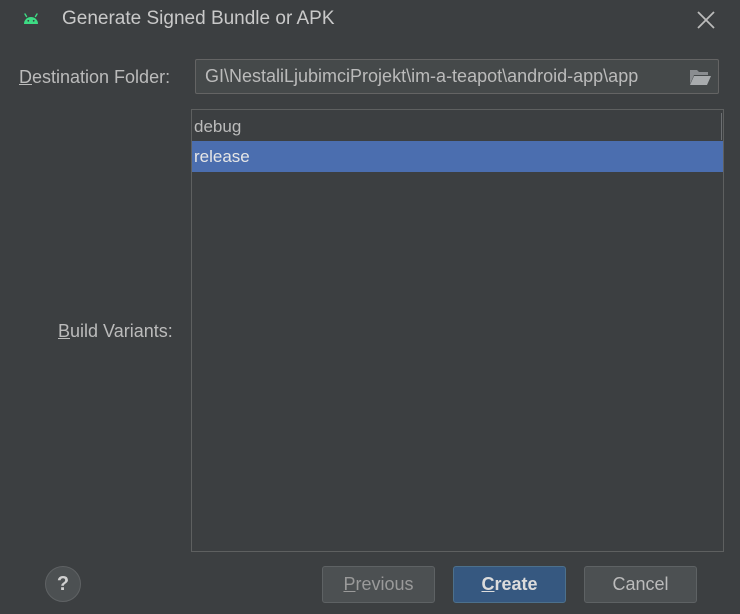 The height and width of the screenshot is (614, 740). Describe the element at coordinates (25, 77) in the screenshot. I see `destination-label-mnemonic: D` at that location.